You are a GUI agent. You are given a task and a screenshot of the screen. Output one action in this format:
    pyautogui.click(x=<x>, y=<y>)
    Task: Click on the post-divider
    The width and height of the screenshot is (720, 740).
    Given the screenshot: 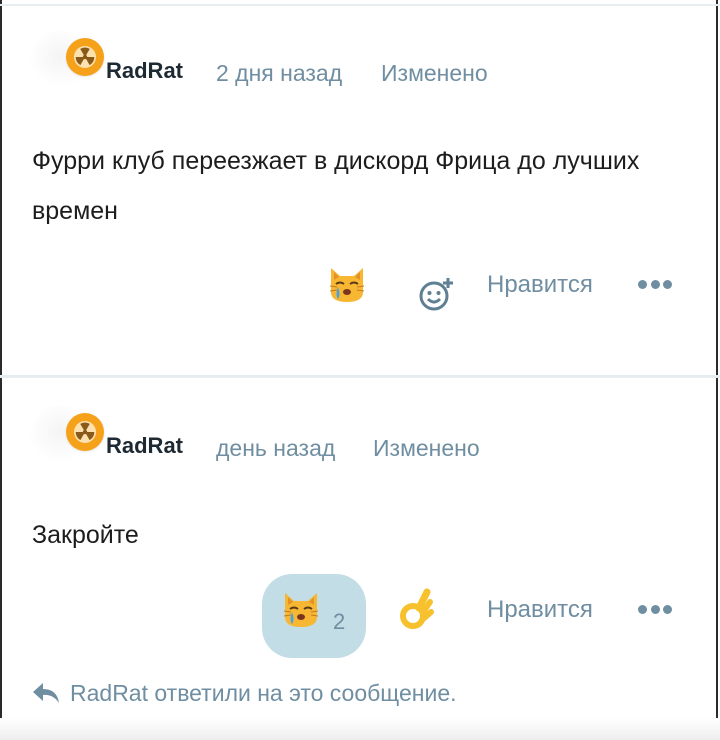 What is the action you would take?
    pyautogui.click(x=360, y=376)
    